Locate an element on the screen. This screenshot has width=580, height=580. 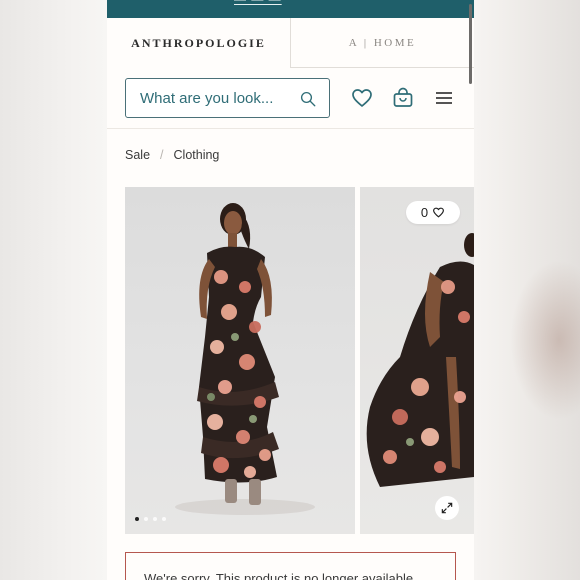
search-icon is located at coordinates (308, 99).